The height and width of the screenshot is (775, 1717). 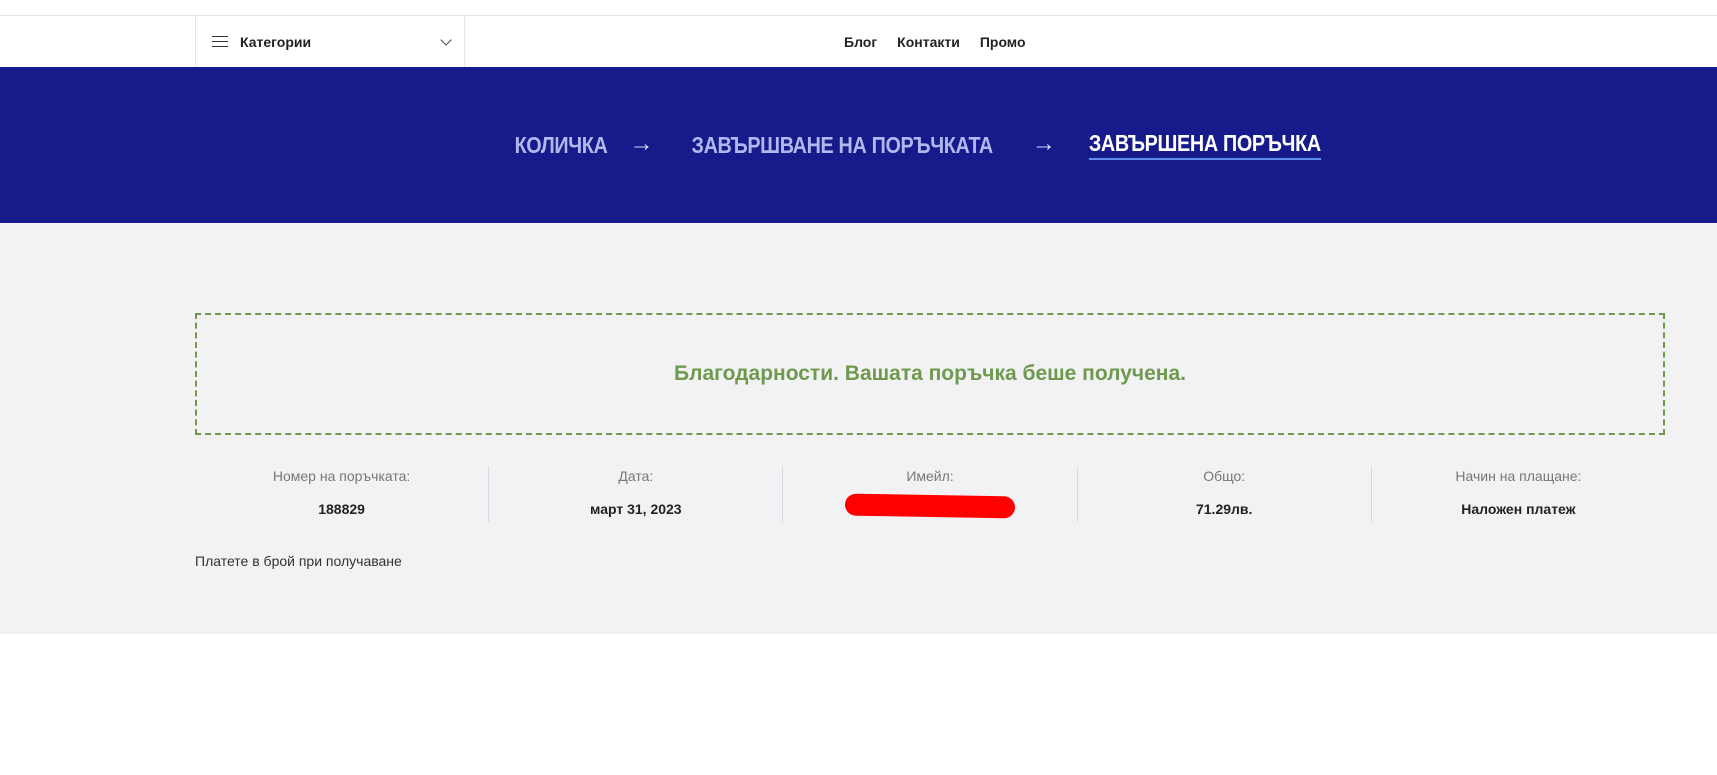 I want to click on overview-total: Общо: 71.29лв., so click(x=1225, y=494).